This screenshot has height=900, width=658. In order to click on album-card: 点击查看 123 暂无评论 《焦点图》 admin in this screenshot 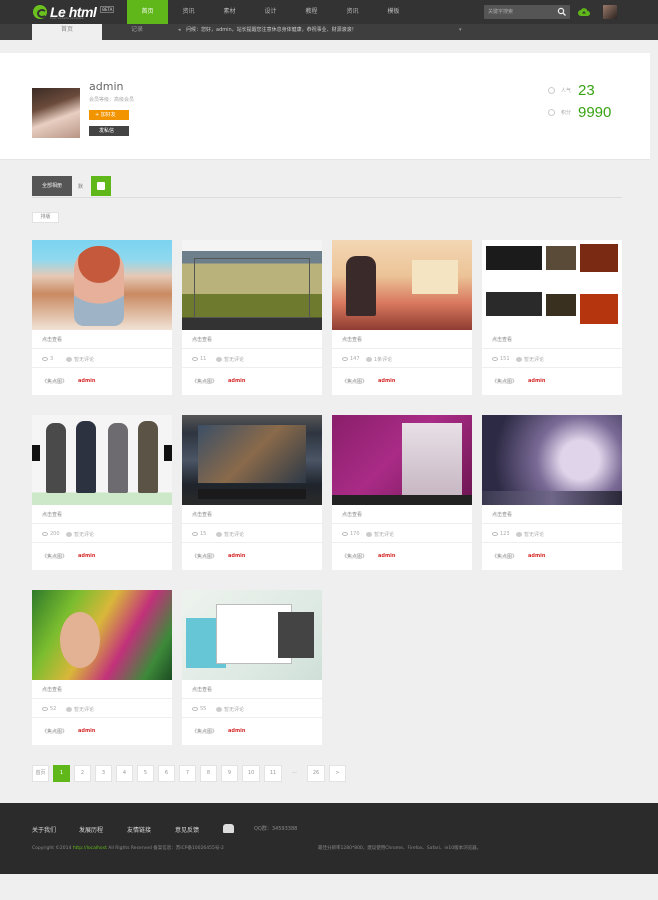, I will do `click(552, 492)`.